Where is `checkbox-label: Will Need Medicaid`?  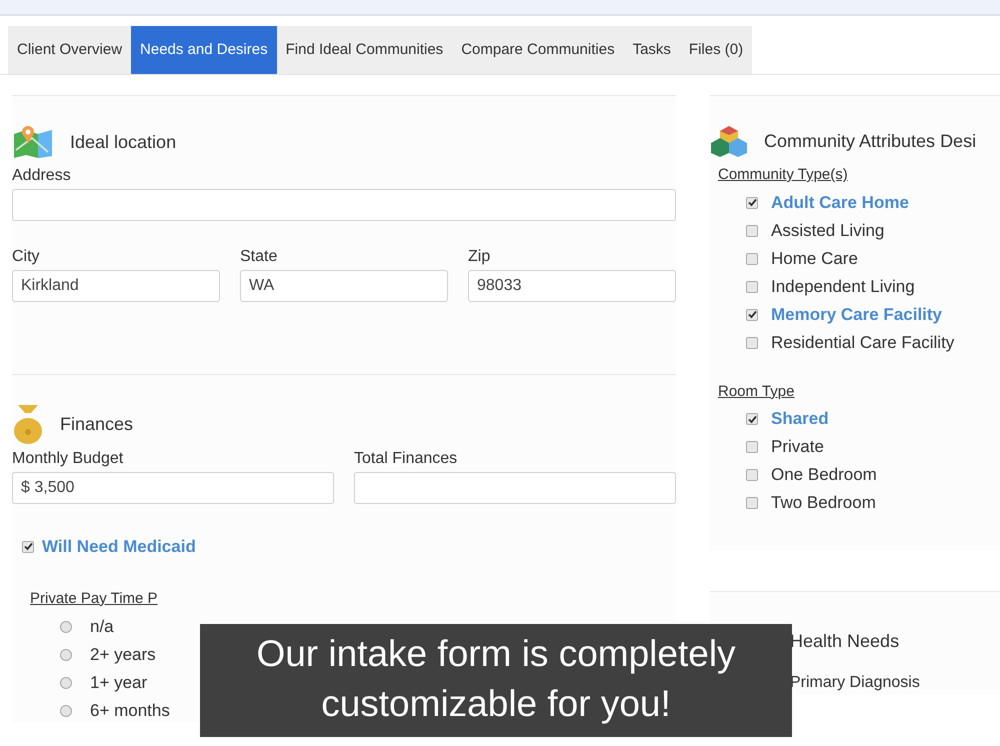 checkbox-label: Will Need Medicaid is located at coordinates (119, 547).